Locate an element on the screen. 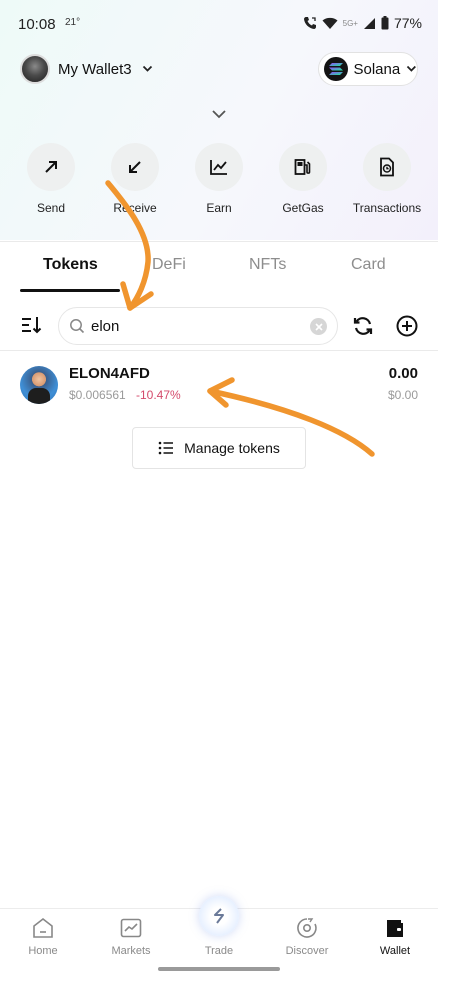  manage-tokens-button: Manage tokens is located at coordinates (219, 448).